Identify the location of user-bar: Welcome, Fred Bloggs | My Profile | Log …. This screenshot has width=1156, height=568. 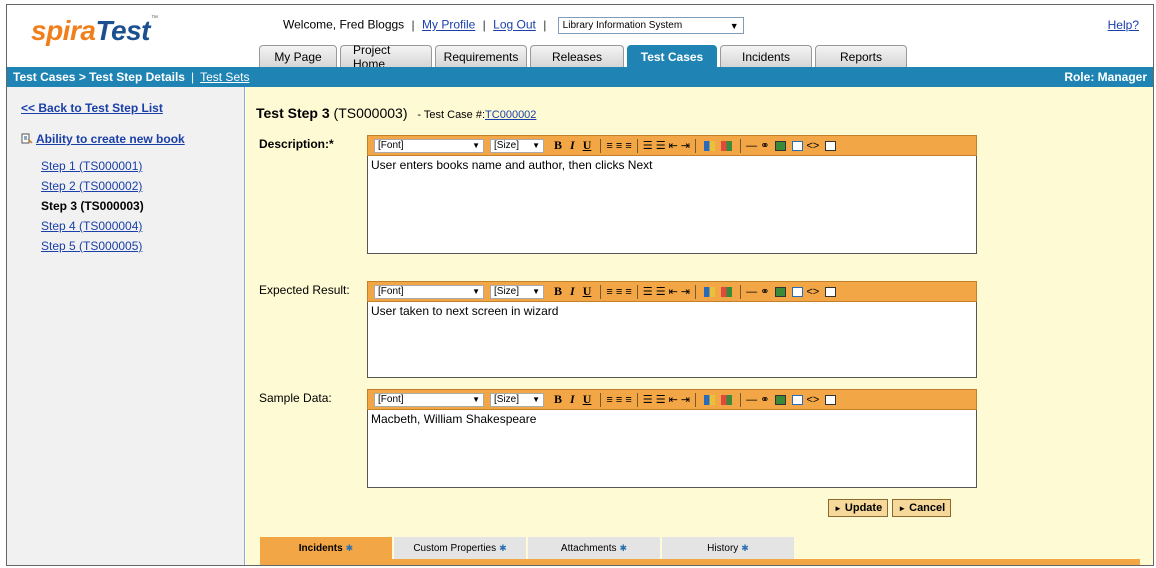
(513, 25).